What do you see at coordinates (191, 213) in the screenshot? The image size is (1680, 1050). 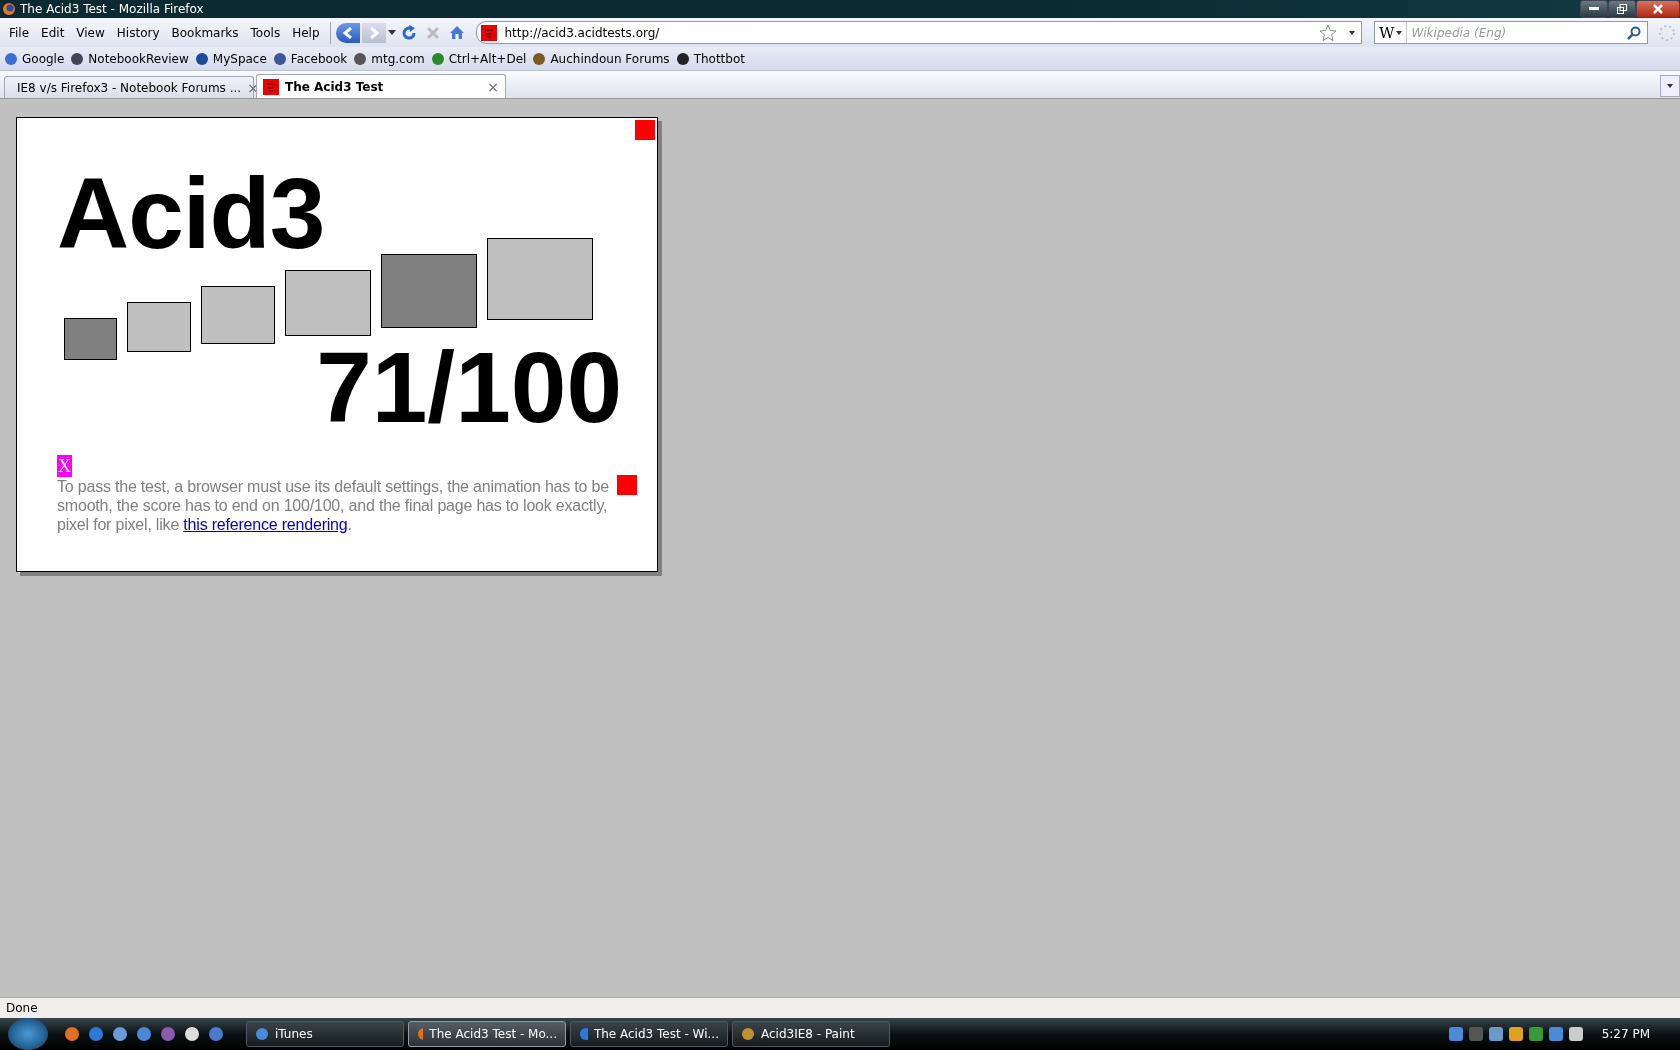 I see `page-heading: Acid3` at bounding box center [191, 213].